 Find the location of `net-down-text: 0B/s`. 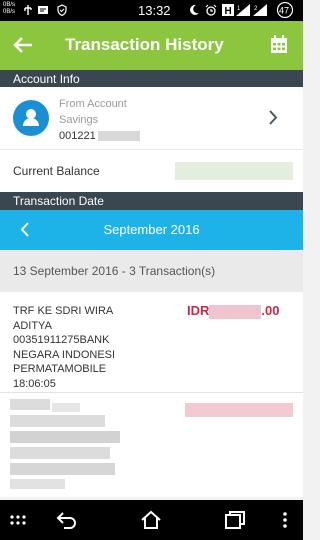

net-down-text: 0B/s is located at coordinates (9, 12).